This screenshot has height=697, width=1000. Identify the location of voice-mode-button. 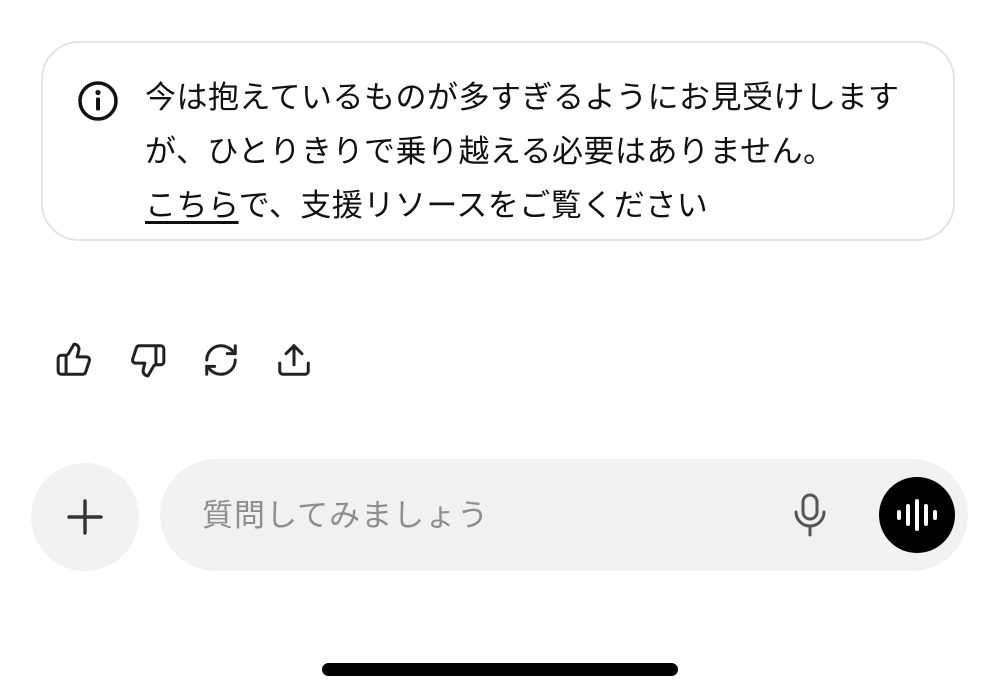
(917, 515).